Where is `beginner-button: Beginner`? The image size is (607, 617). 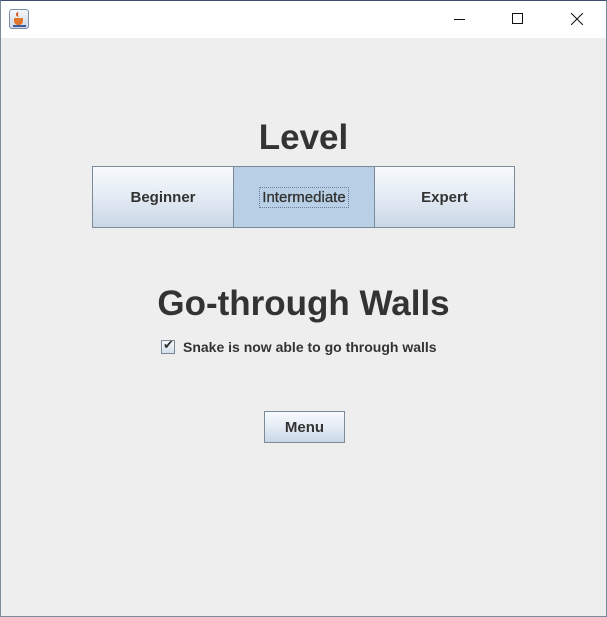 beginner-button: Beginner is located at coordinates (163, 197).